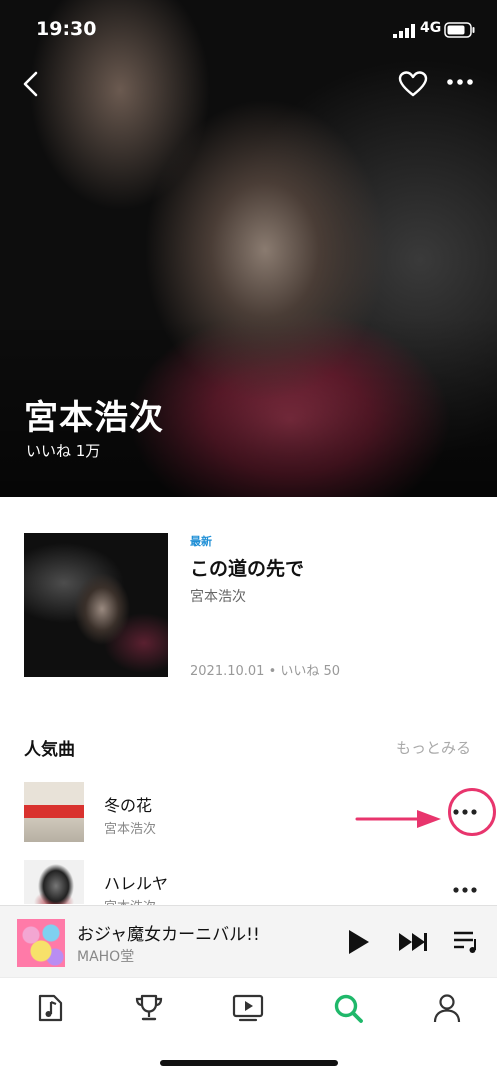  What do you see at coordinates (431, 28) in the screenshot?
I see `network-type: 4G` at bounding box center [431, 28].